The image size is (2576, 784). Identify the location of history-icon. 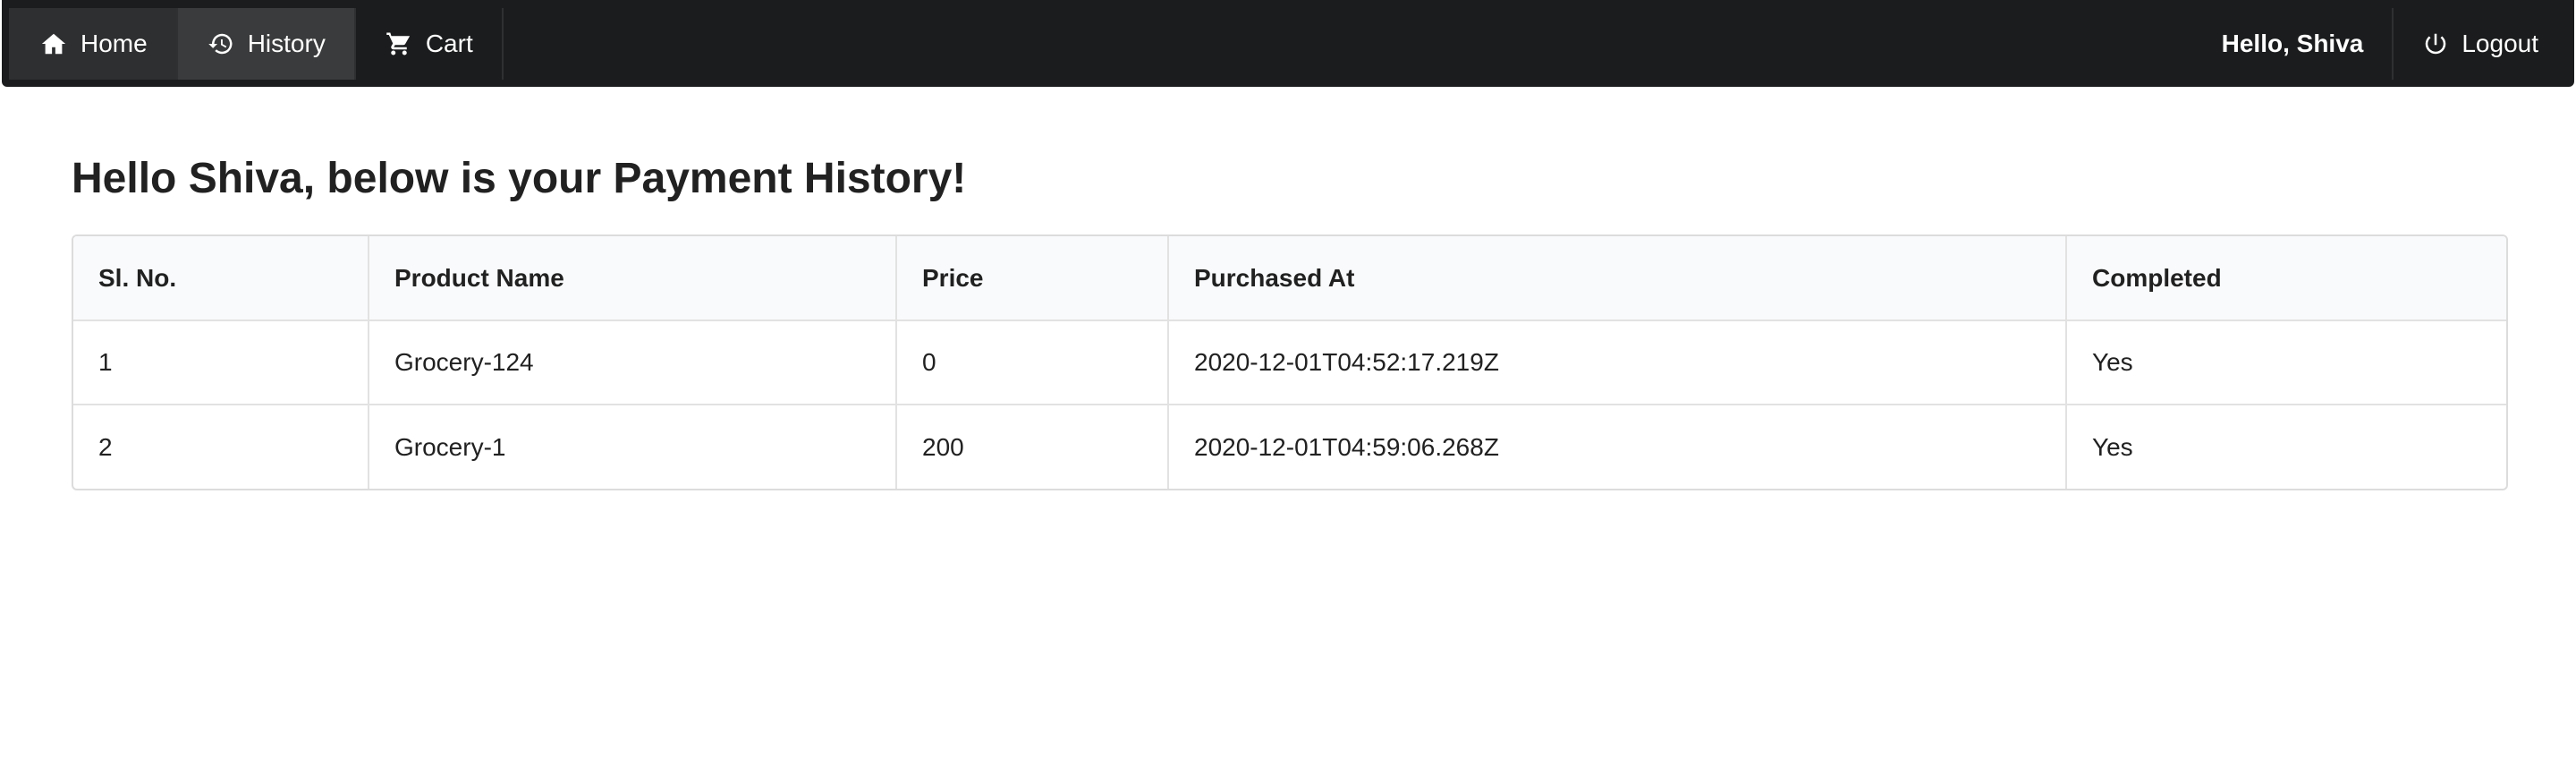
(221, 44).